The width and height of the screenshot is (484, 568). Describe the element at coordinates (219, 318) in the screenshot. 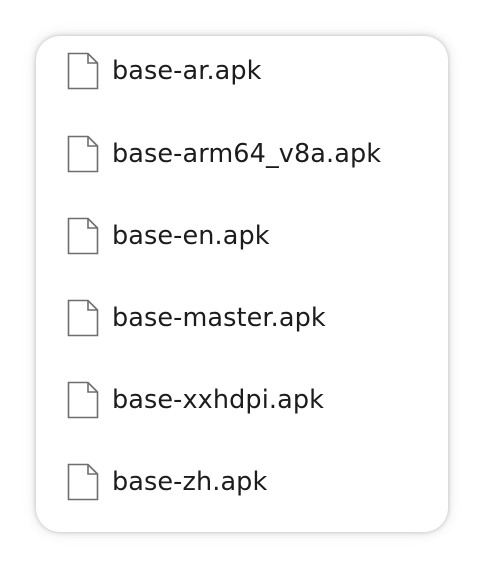

I see `file-name: base-master.apk` at that location.